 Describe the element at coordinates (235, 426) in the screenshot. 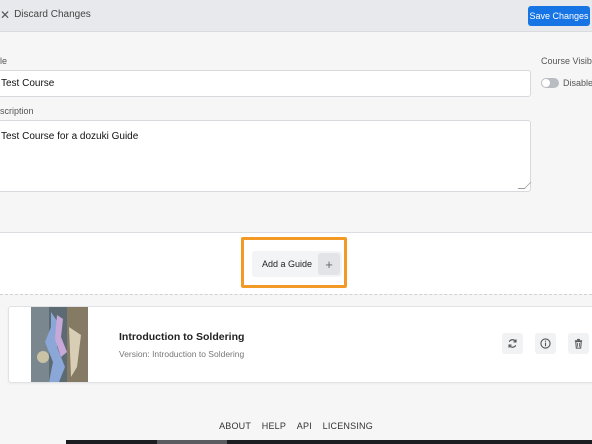

I see `footer-link-about: ABOUT` at that location.